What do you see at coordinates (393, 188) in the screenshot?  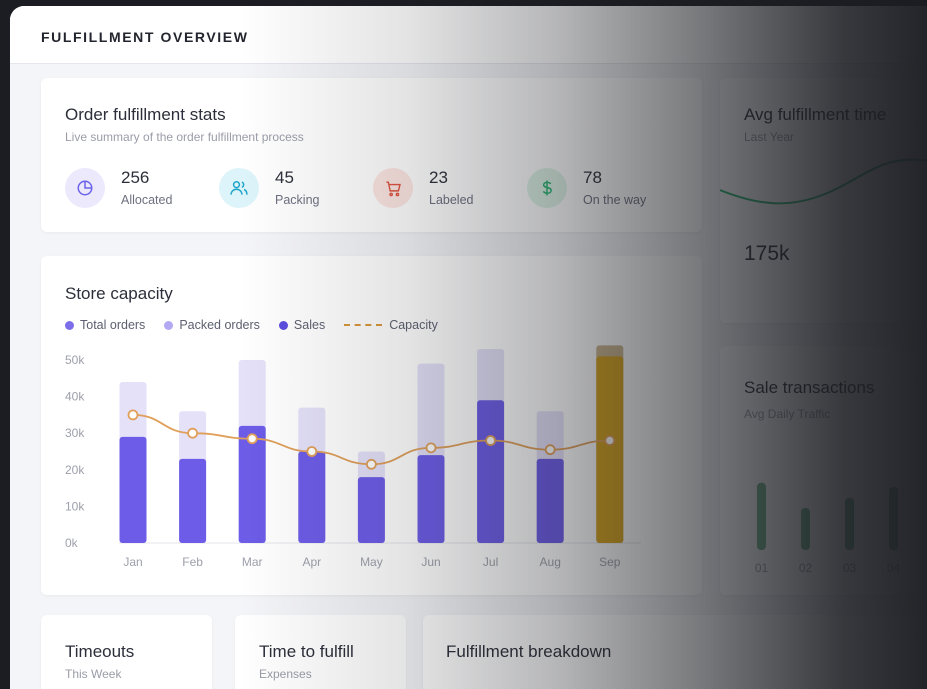 I see `cart-icon` at bounding box center [393, 188].